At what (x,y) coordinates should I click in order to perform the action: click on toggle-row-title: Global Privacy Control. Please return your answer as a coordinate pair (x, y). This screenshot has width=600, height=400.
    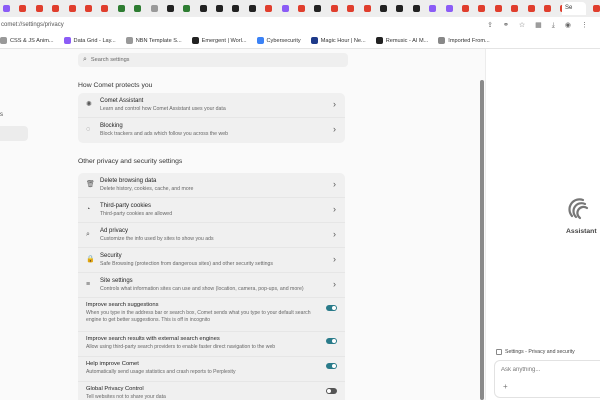
    Looking at the image, I should click on (115, 389).